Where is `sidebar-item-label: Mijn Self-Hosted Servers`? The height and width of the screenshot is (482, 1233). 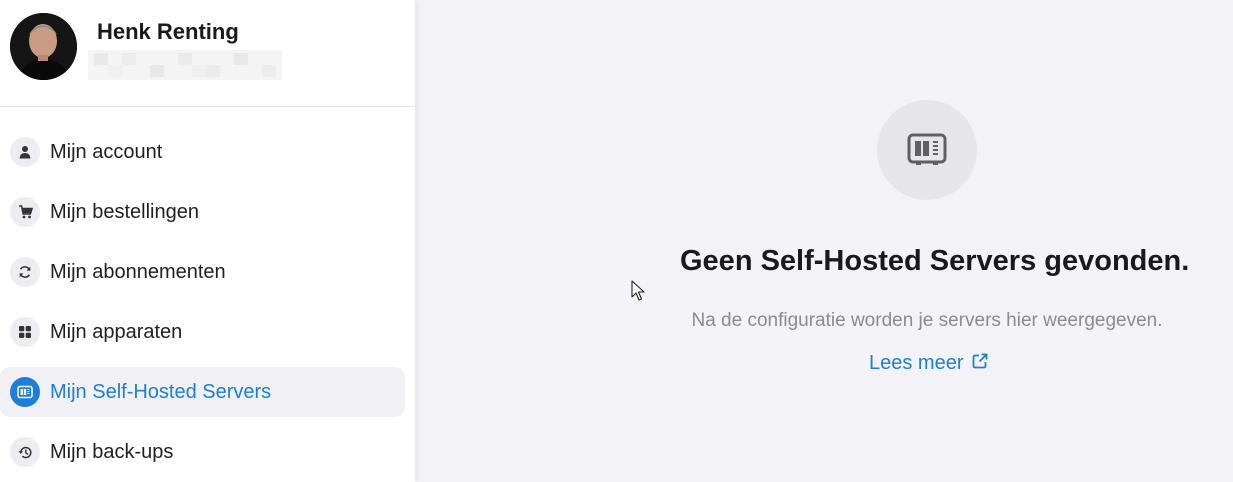 sidebar-item-label: Mijn Self-Hosted Servers is located at coordinates (161, 391).